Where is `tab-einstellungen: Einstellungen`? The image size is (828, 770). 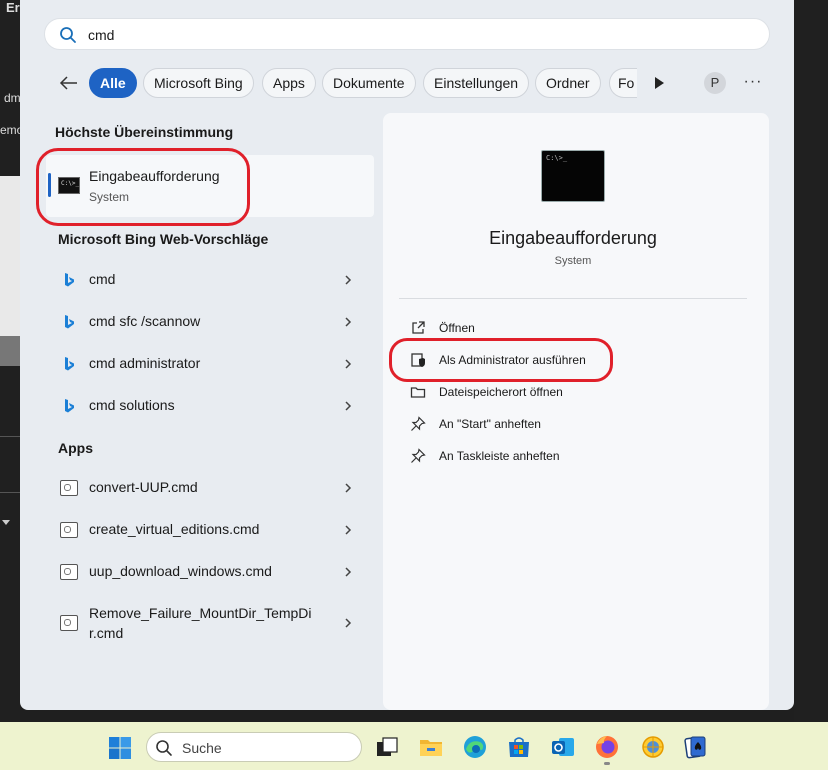
tab-einstellungen: Einstellungen is located at coordinates (476, 83).